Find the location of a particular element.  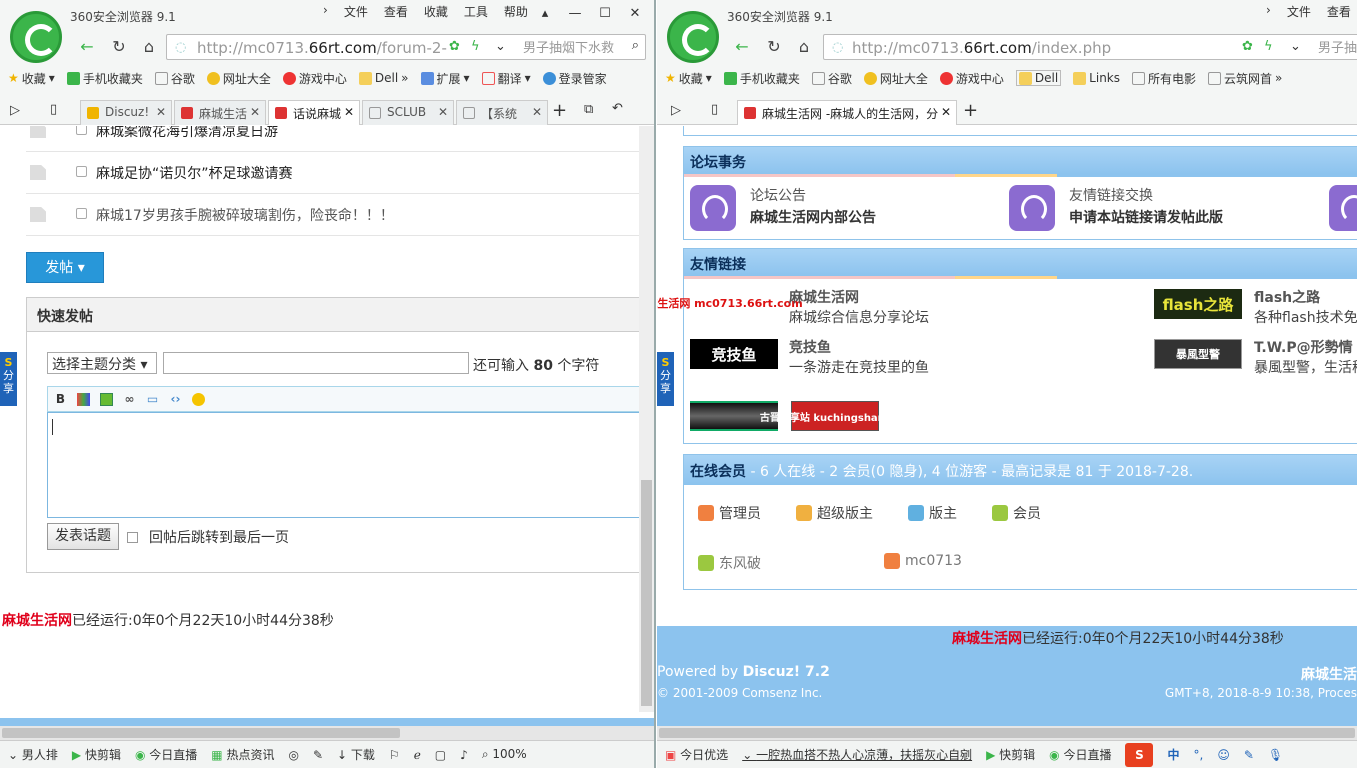

flag-icon: ⚐ is located at coordinates (394, 755).